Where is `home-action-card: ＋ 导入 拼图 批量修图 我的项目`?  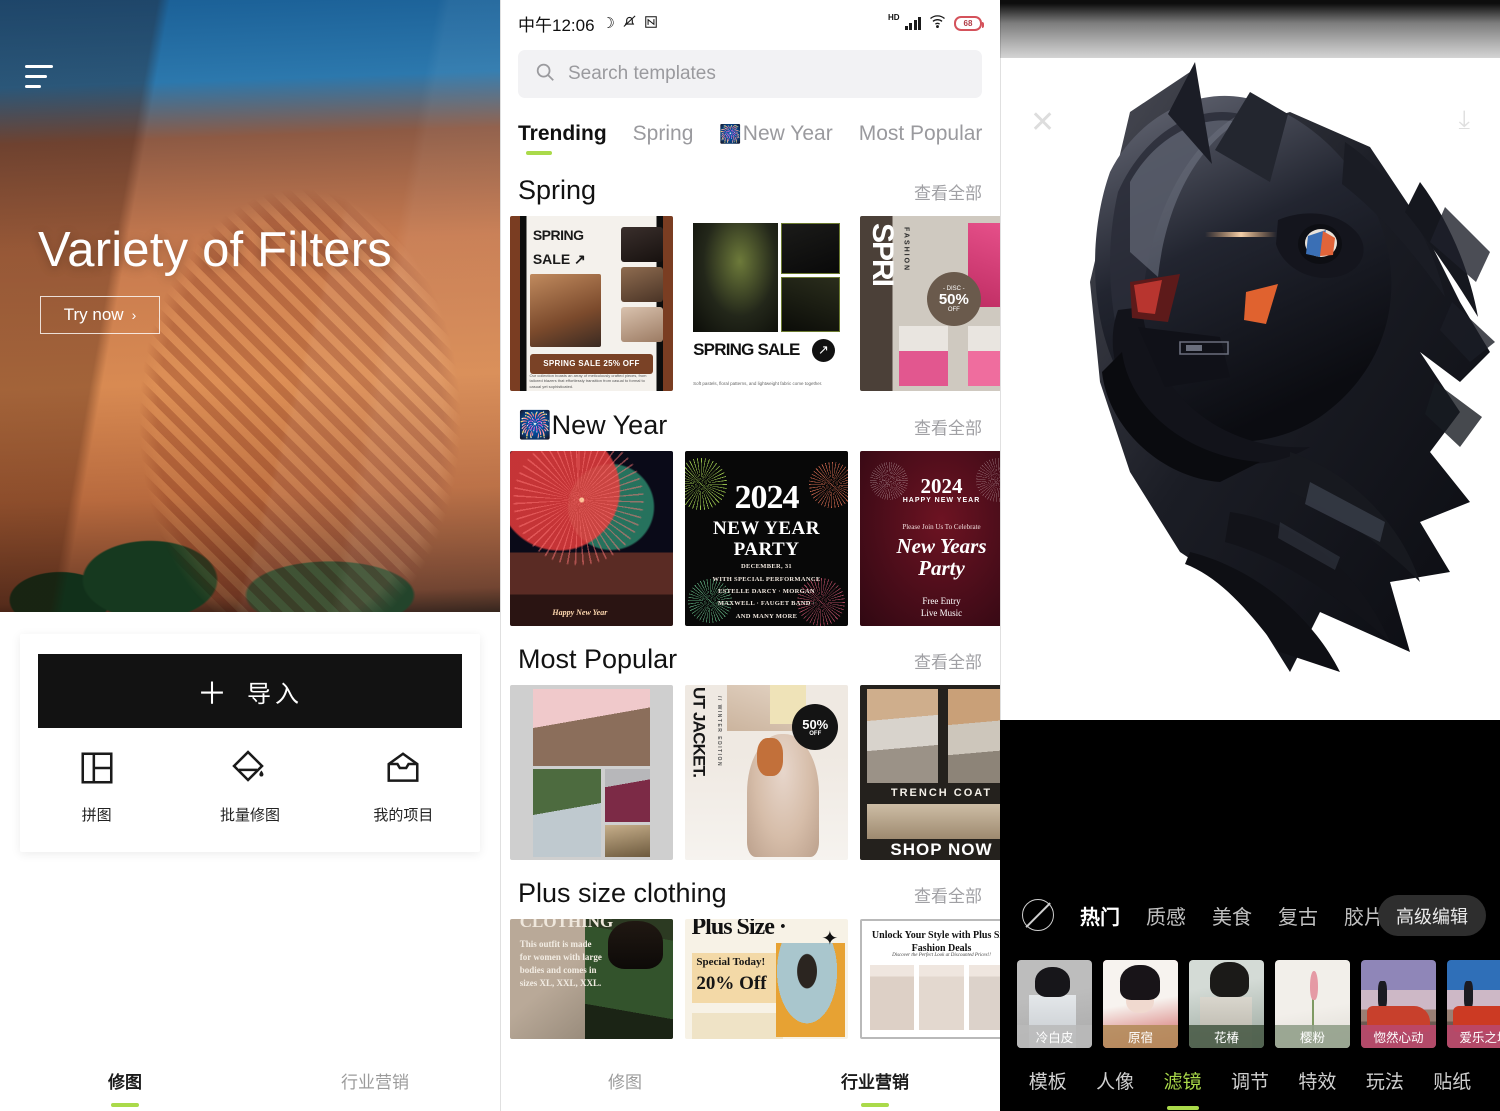
home-action-card: ＋ 导入 拼图 批量修图 我的项目 is located at coordinates (250, 743).